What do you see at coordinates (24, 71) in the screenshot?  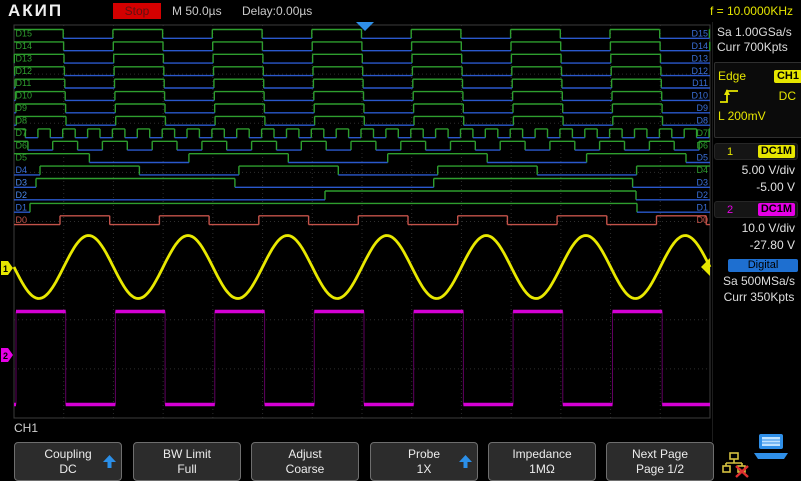 I see `digital-label-left-D12: D12` at bounding box center [24, 71].